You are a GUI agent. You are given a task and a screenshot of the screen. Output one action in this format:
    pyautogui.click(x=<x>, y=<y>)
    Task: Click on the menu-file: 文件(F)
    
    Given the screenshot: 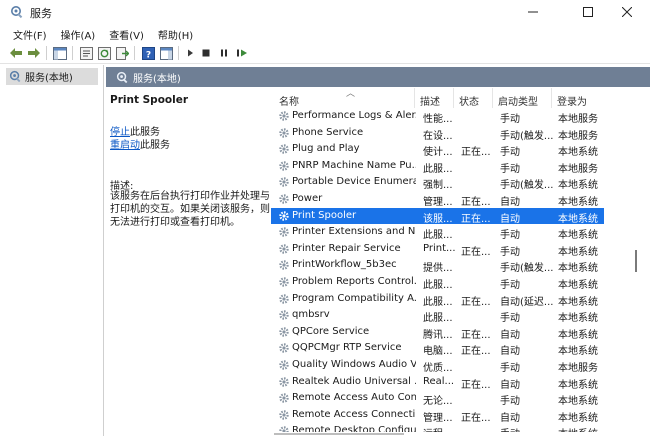 What is the action you would take?
    pyautogui.click(x=30, y=33)
    